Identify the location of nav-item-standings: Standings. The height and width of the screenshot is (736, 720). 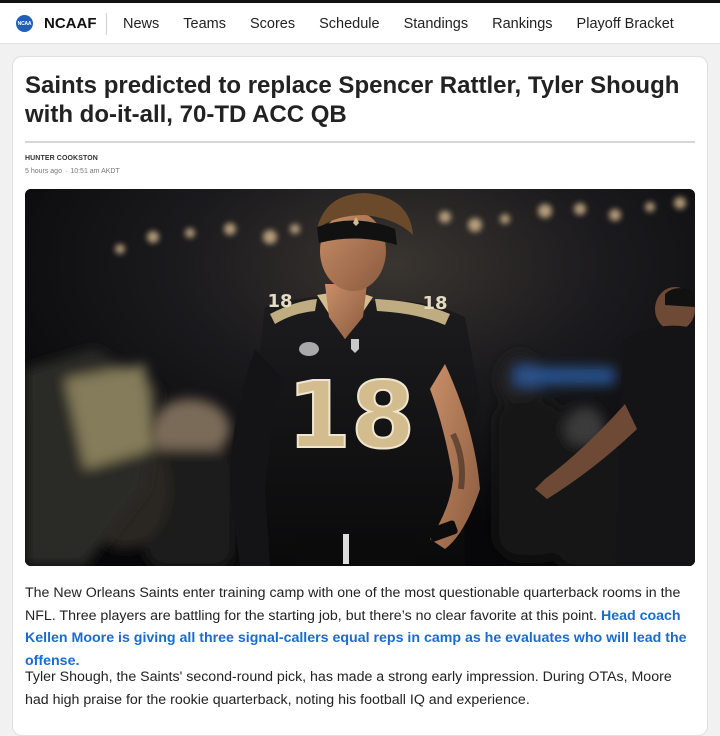
(436, 24).